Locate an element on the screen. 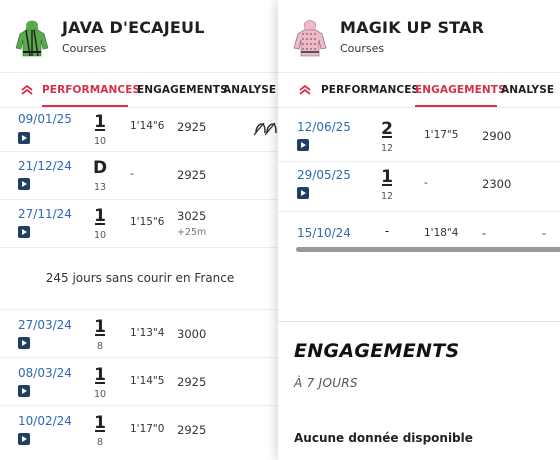  race-row: 12/06/25 2 12 1'17"5 2900 is located at coordinates (419, 138).